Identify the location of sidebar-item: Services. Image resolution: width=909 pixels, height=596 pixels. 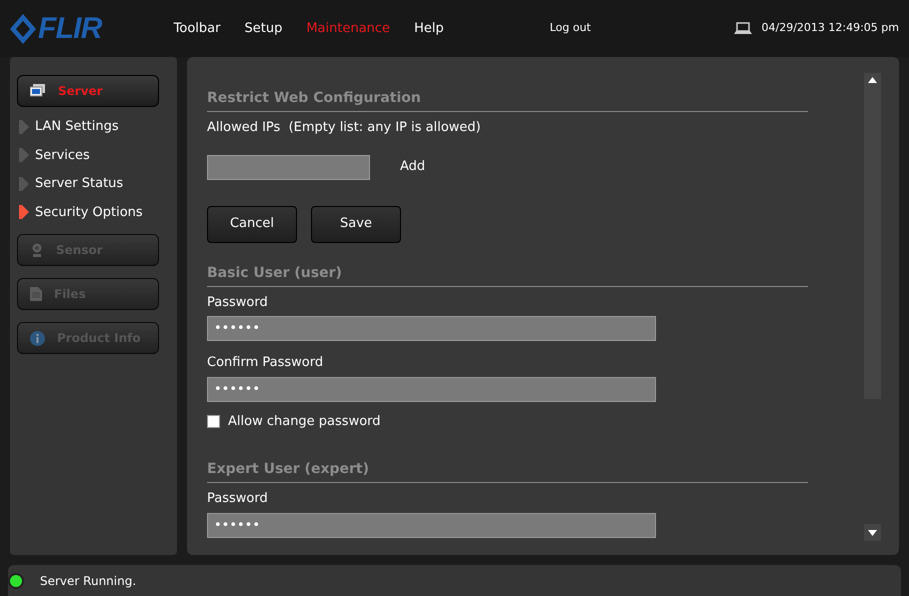
(96, 155).